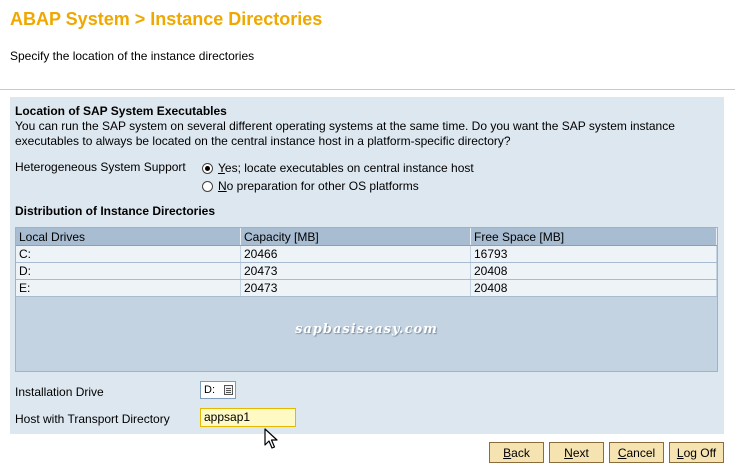 The height and width of the screenshot is (472, 735). Describe the element at coordinates (593, 254) in the screenshot. I see `table-cell: 16793` at that location.